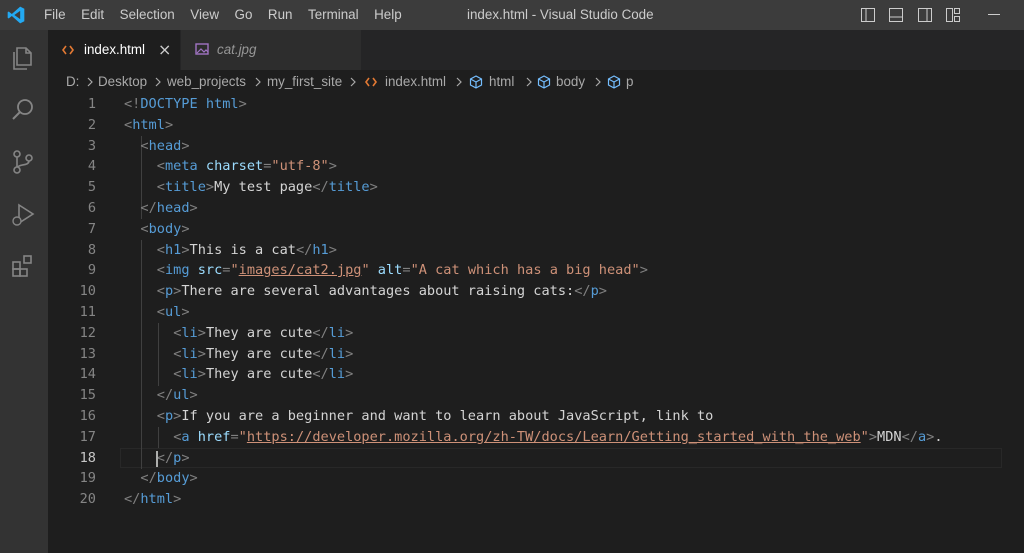 This screenshot has height=553, width=1024. What do you see at coordinates (459, 82) in the screenshot?
I see `chevron-right-icon` at bounding box center [459, 82].